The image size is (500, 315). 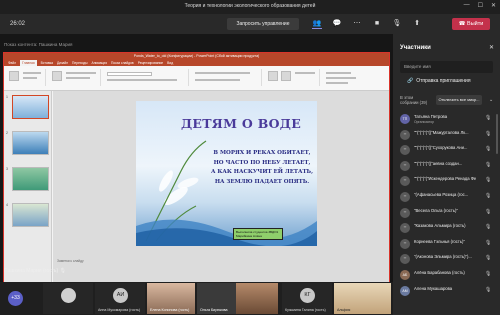 I want to click on chevron-down-icon: ⌄, so click(x=491, y=100).